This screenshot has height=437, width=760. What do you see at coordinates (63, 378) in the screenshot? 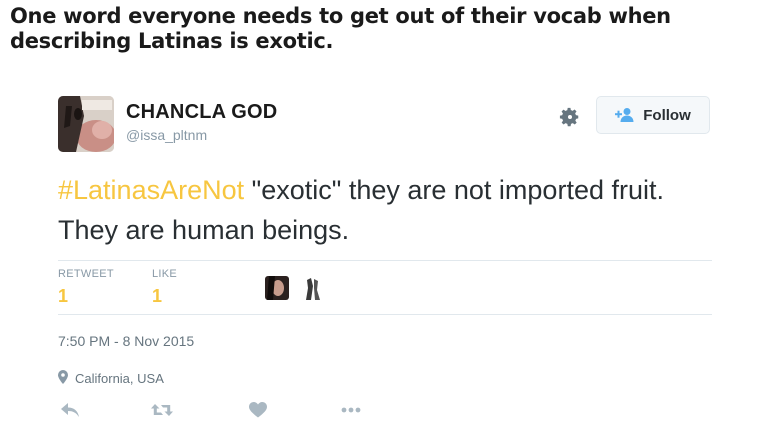
I see `map-pin-icon` at bounding box center [63, 378].